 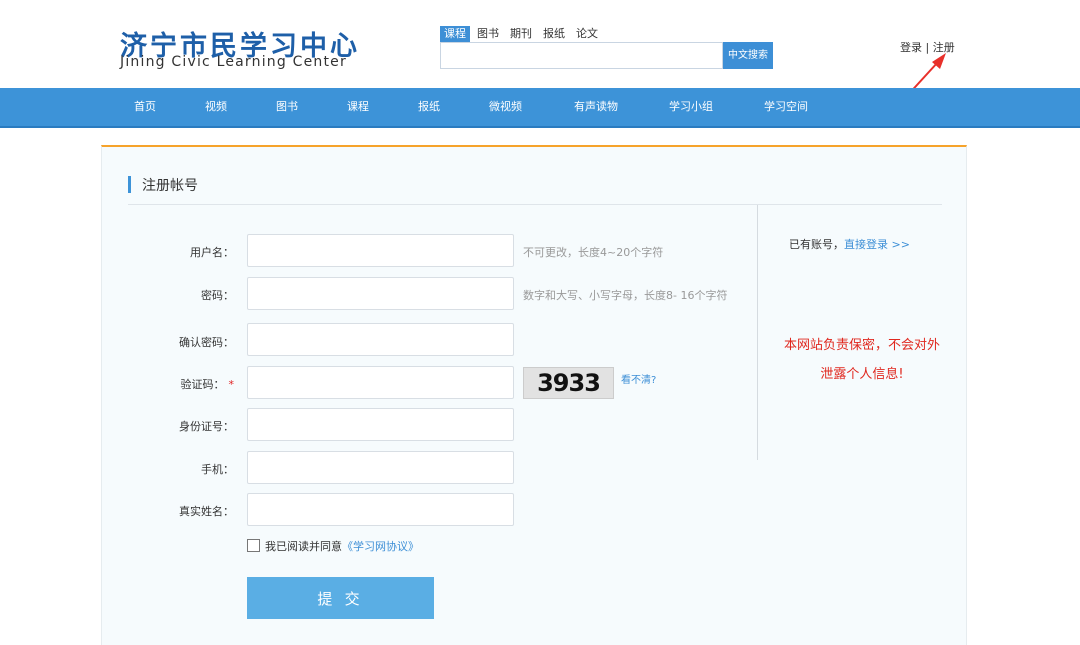 I want to click on agreement-link: 《学习网协议》, so click(x=380, y=546).